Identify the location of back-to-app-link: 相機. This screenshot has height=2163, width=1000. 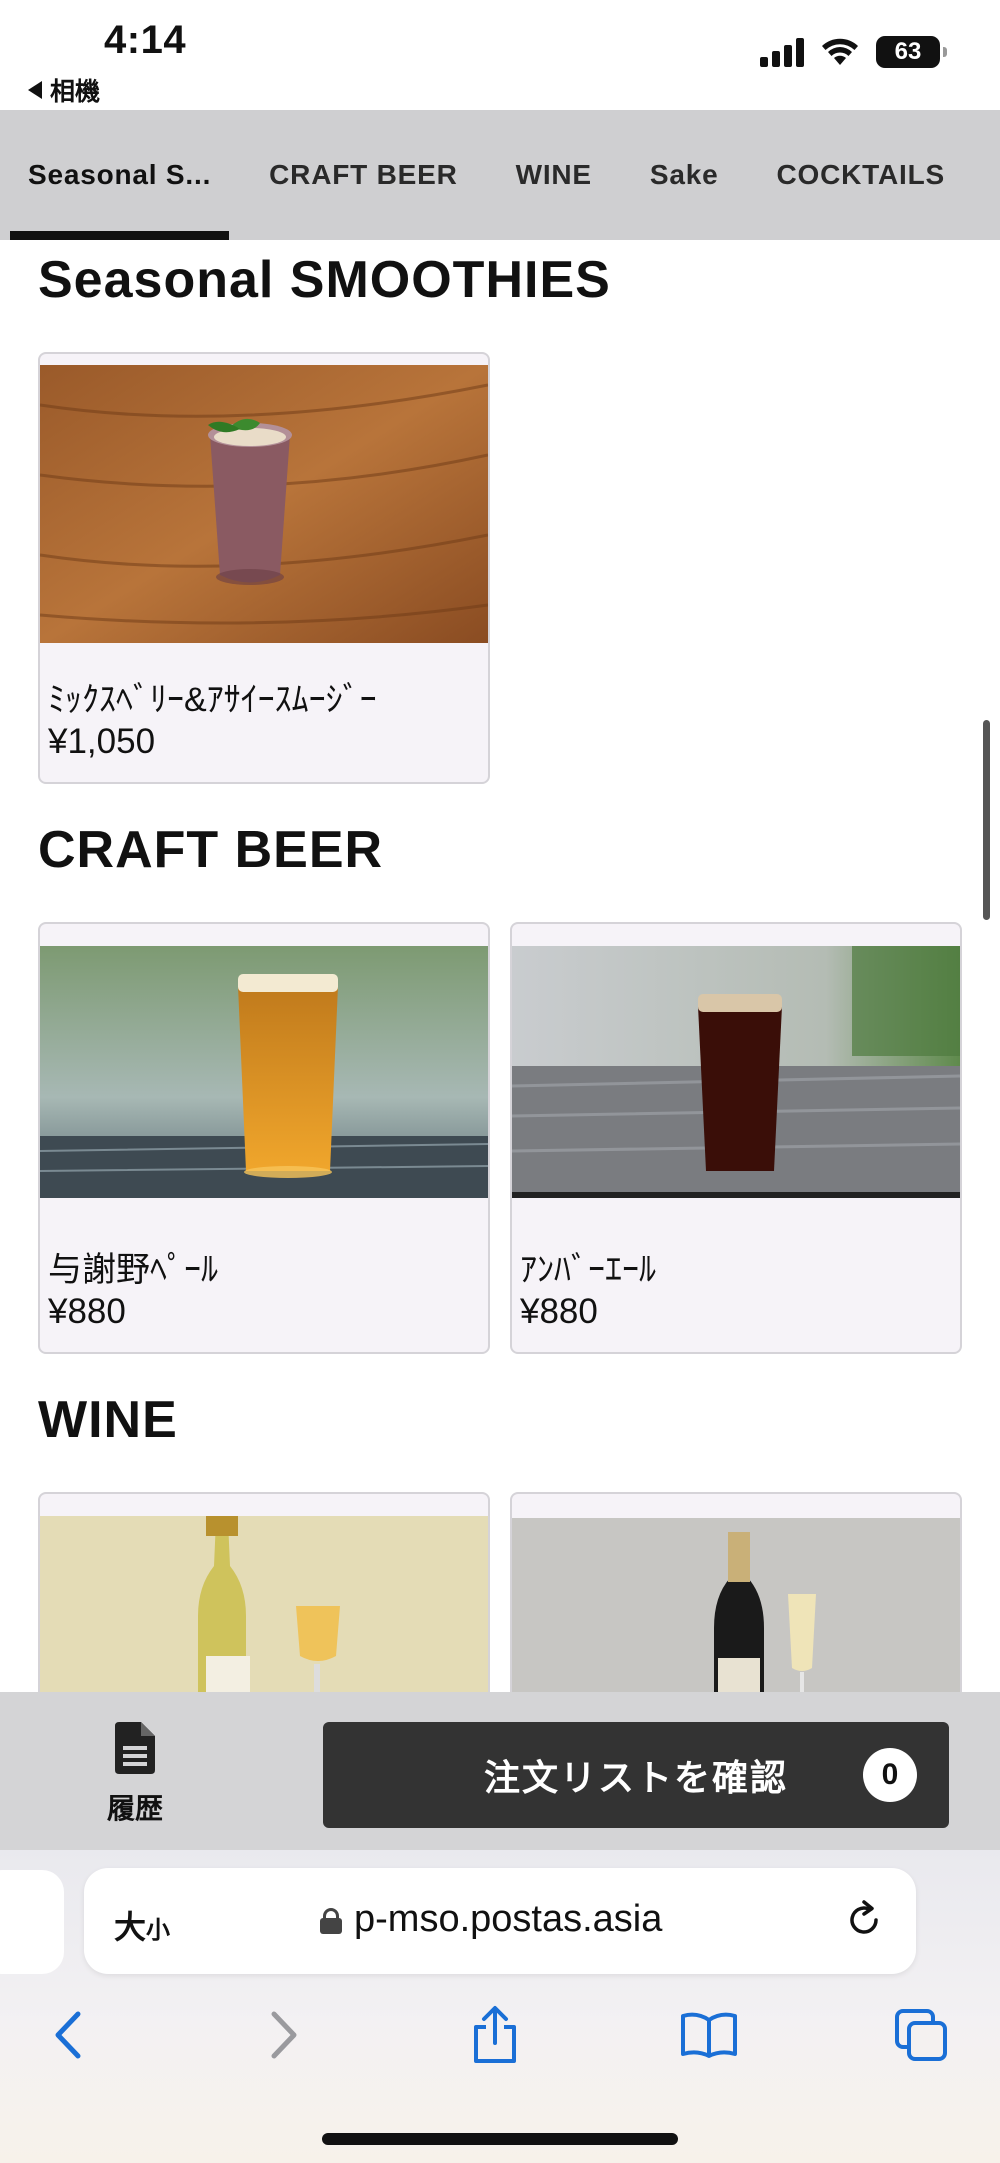
(64, 90).